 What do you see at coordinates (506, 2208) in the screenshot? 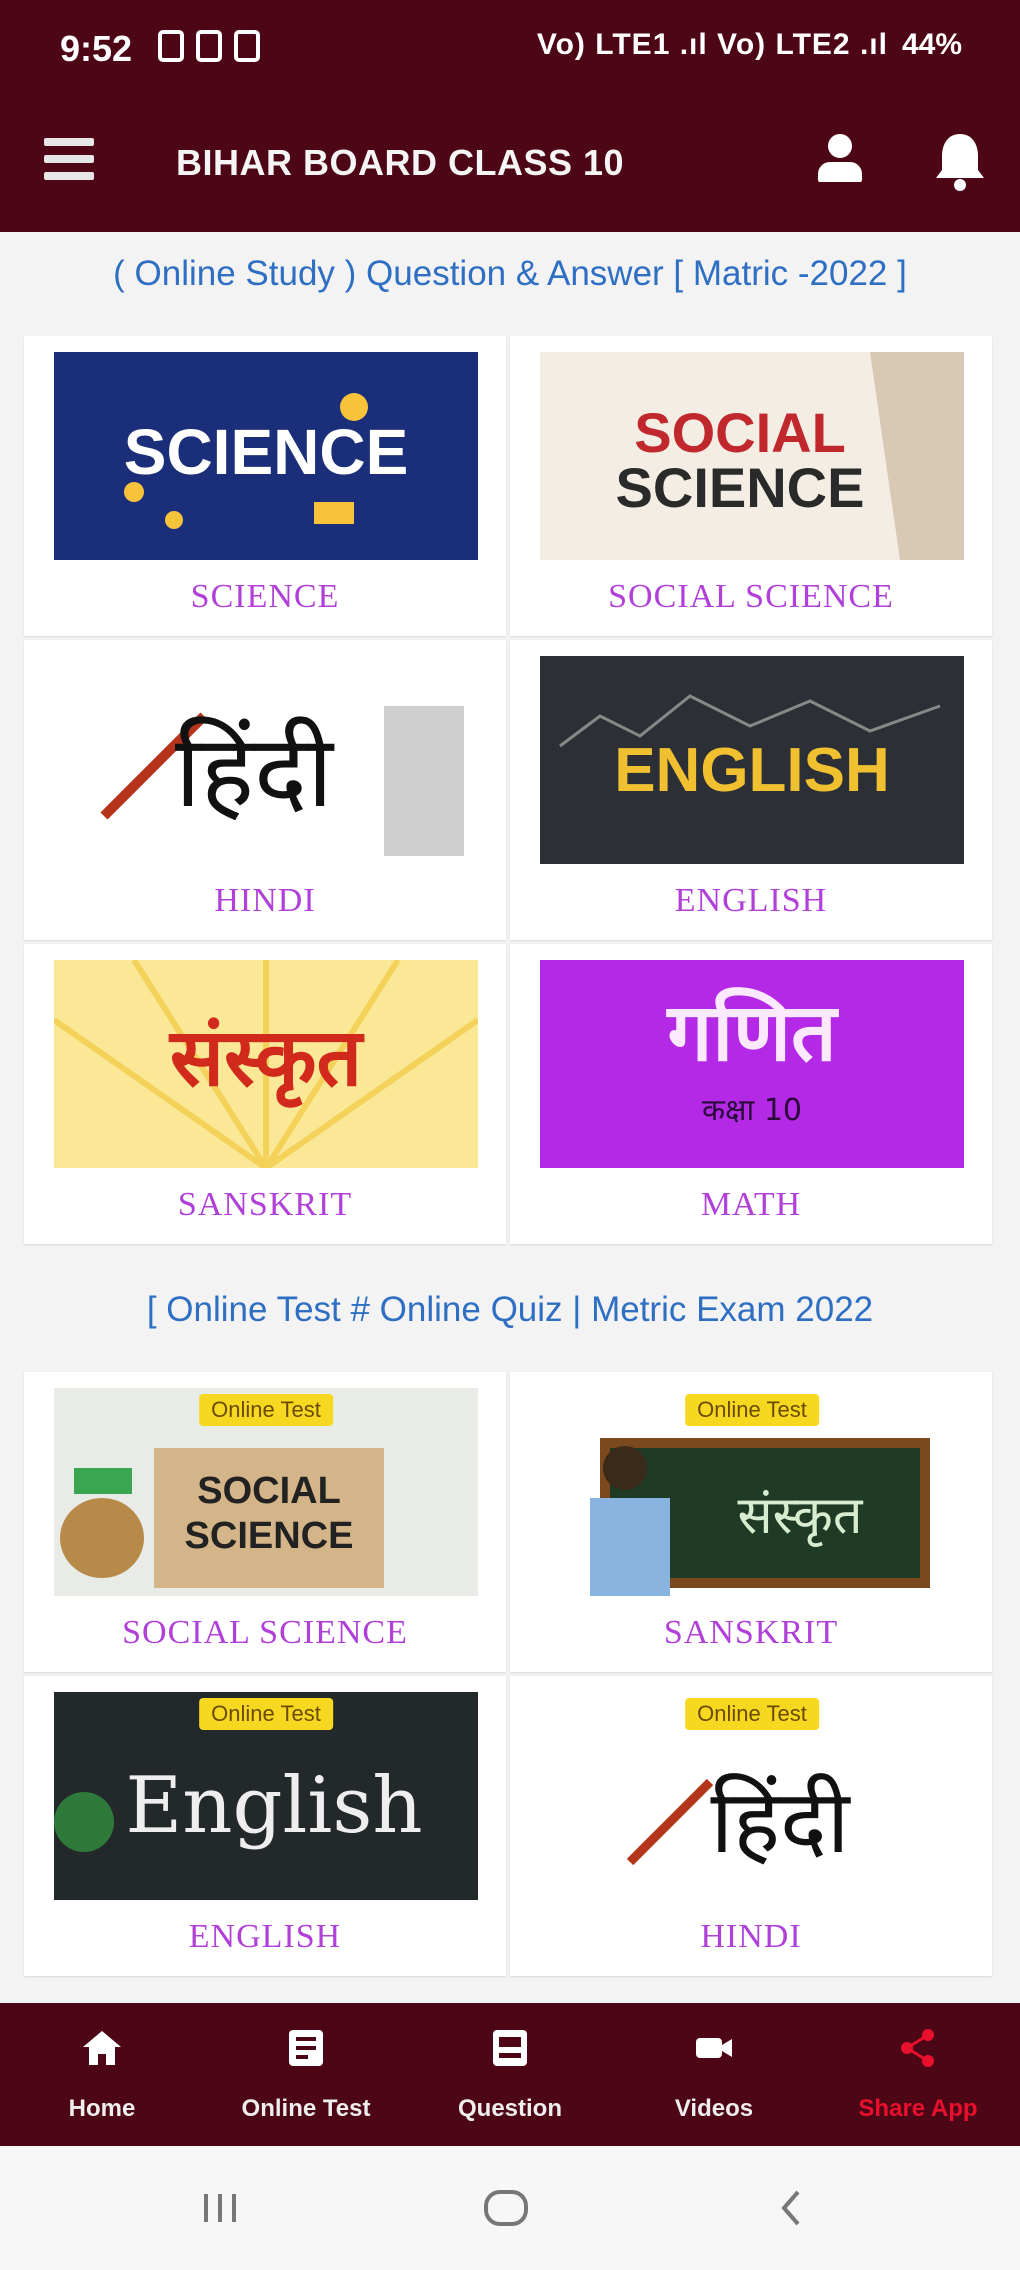
I see `home-button-icon` at bounding box center [506, 2208].